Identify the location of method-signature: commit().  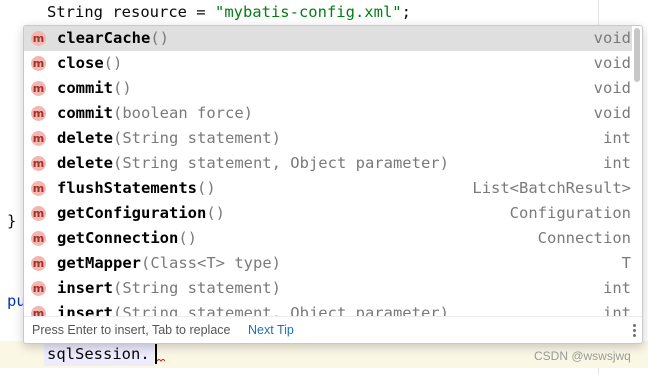
(94, 88).